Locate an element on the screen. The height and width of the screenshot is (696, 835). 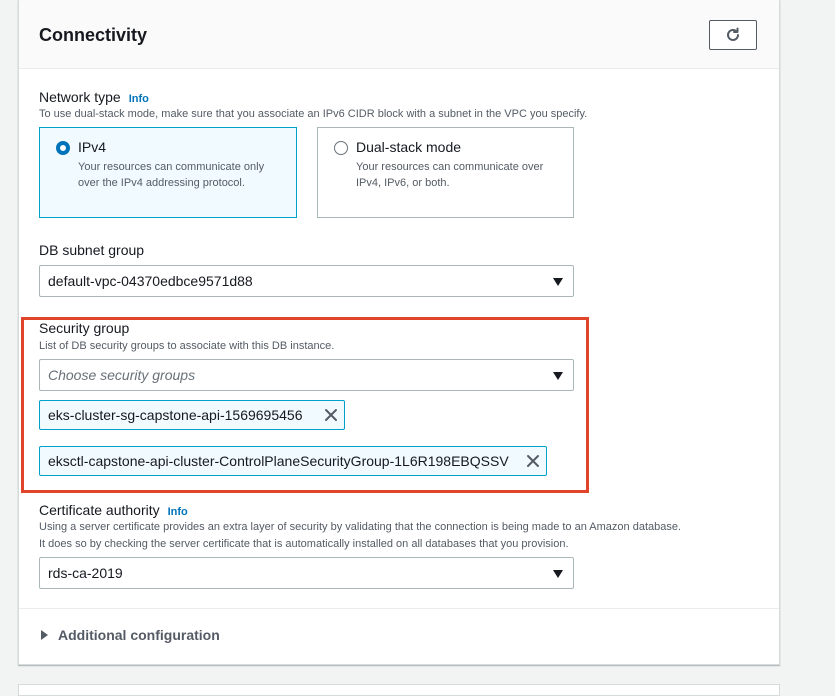
radio-dual-stack is located at coordinates (341, 148).